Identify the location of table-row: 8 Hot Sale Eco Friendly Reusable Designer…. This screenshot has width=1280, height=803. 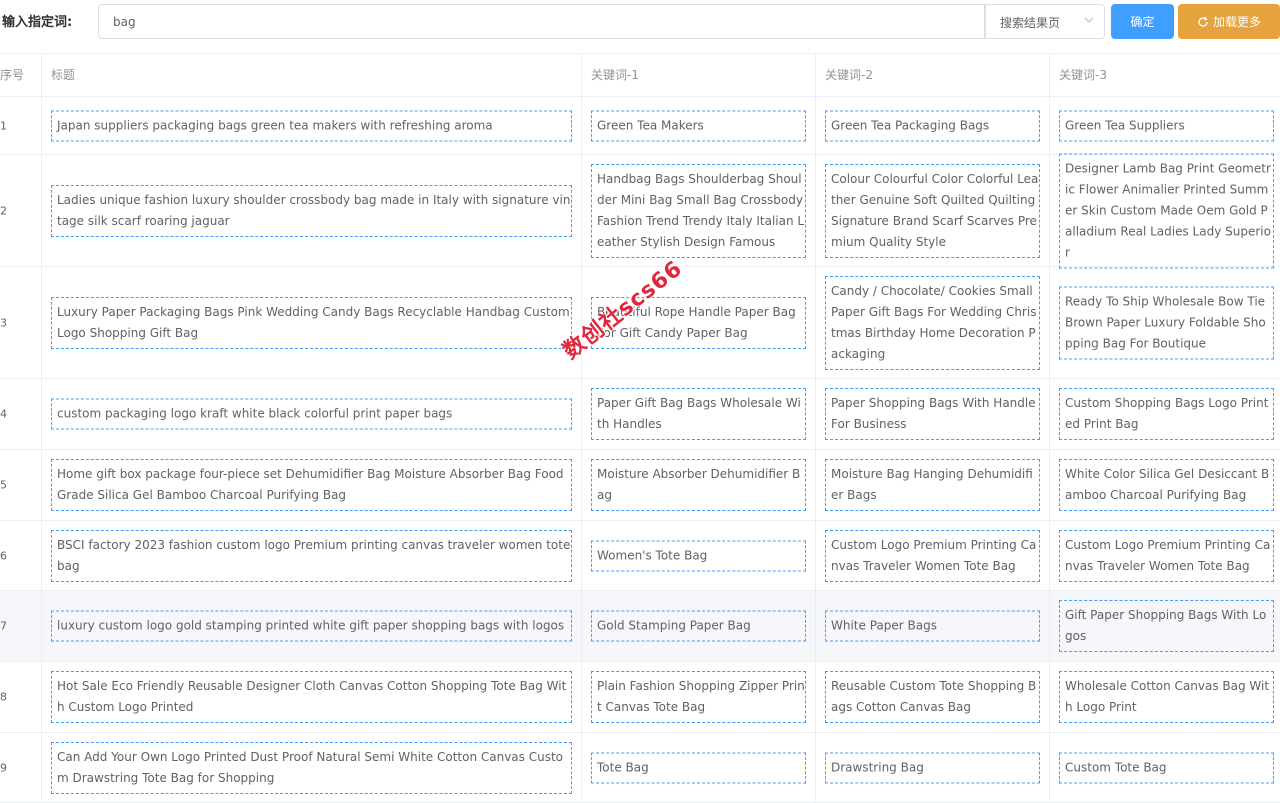
(640, 697).